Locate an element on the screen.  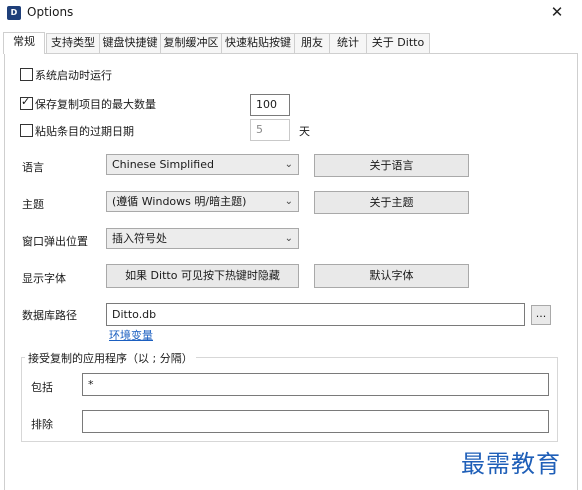
font-button: 如果 Ditto 可见按下热键时隐藏 is located at coordinates (202, 276).